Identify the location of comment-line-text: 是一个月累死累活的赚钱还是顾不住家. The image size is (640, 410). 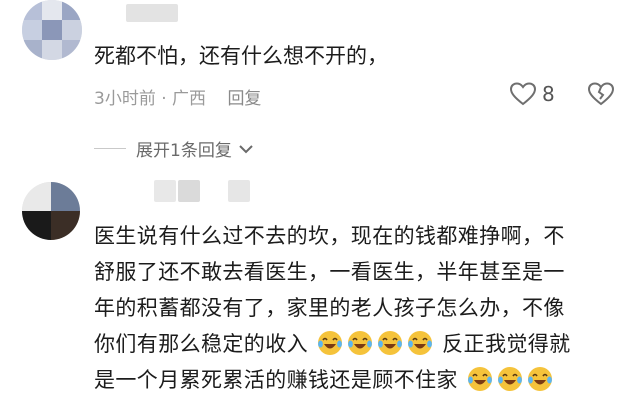
(276, 380).